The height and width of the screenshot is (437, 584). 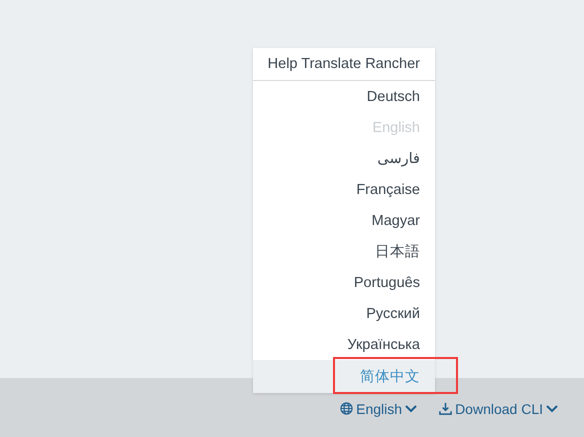 What do you see at coordinates (344, 313) in the screenshot?
I see `language-option: Русский` at bounding box center [344, 313].